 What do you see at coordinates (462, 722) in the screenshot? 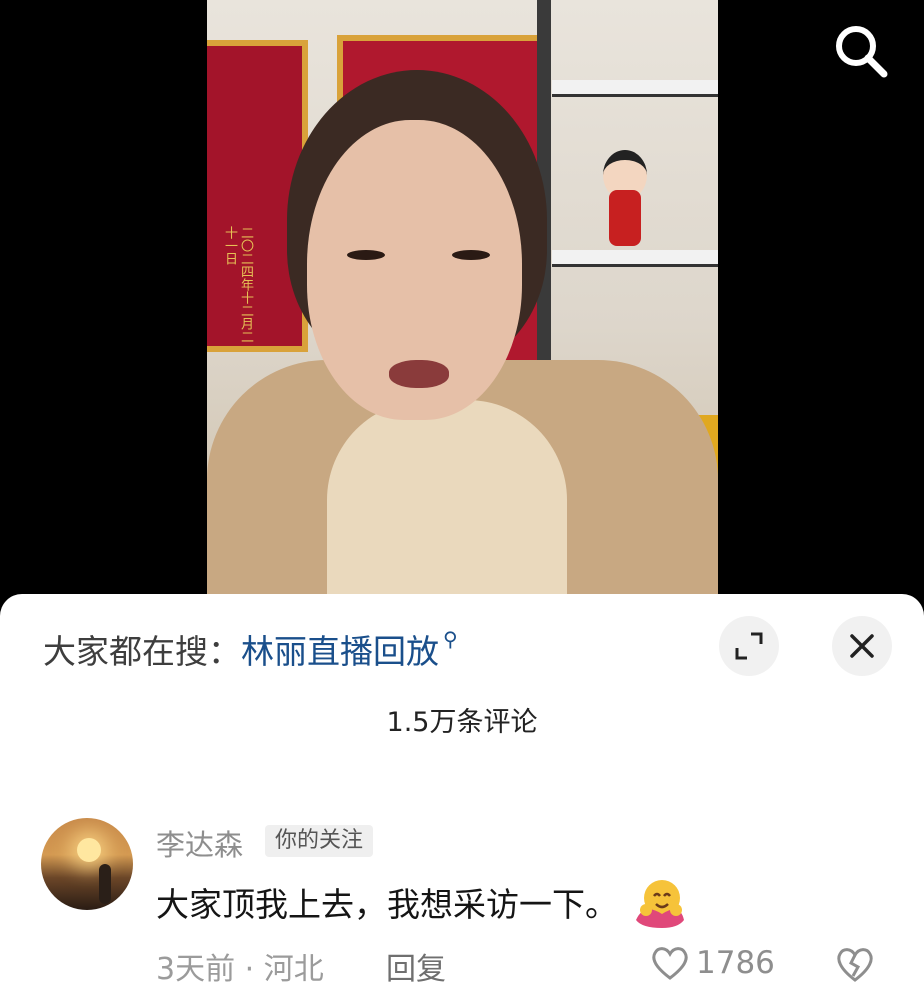
I see `comment-count: 1.5万条评论` at bounding box center [462, 722].